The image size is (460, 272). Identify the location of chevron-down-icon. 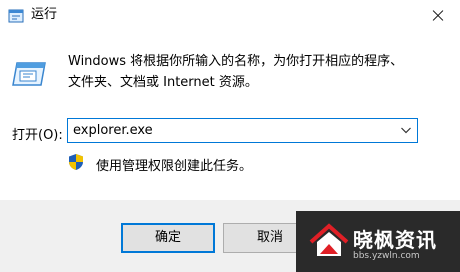
(406, 130).